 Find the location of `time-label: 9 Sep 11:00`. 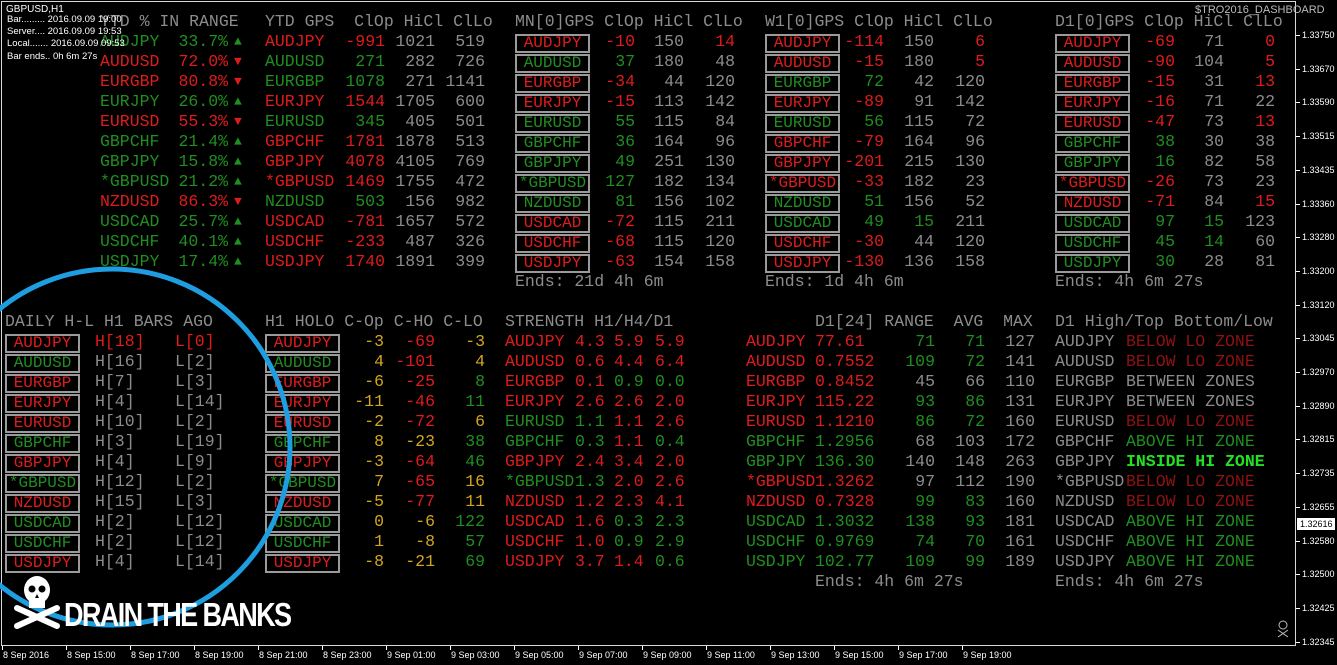

time-label: 9 Sep 11:00 is located at coordinates (731, 655).